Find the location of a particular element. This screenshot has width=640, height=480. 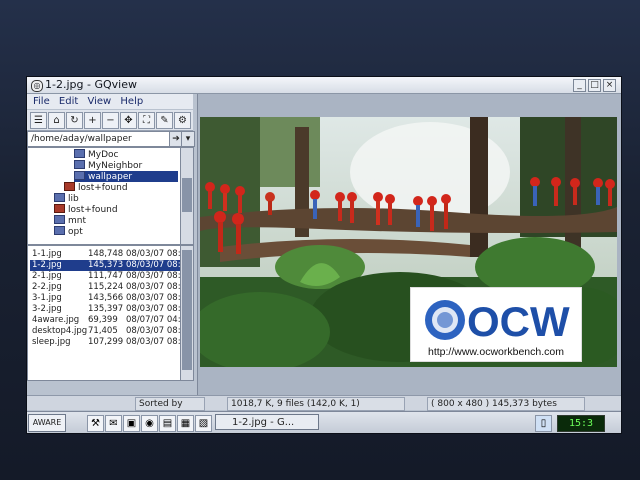

tree-item: opt is located at coordinates (68, 231).